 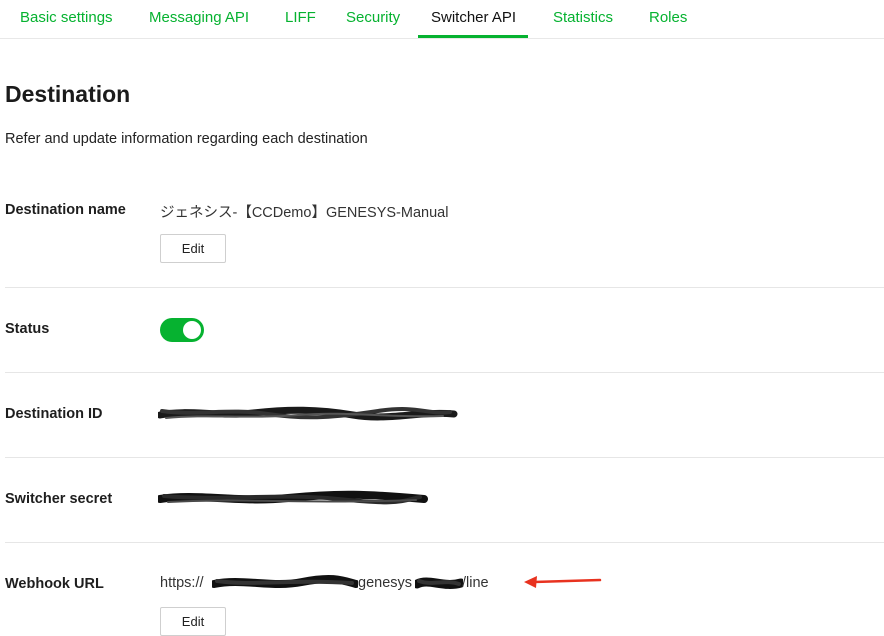 What do you see at coordinates (182, 583) in the screenshot?
I see `webhook-url-prefix: https://` at bounding box center [182, 583].